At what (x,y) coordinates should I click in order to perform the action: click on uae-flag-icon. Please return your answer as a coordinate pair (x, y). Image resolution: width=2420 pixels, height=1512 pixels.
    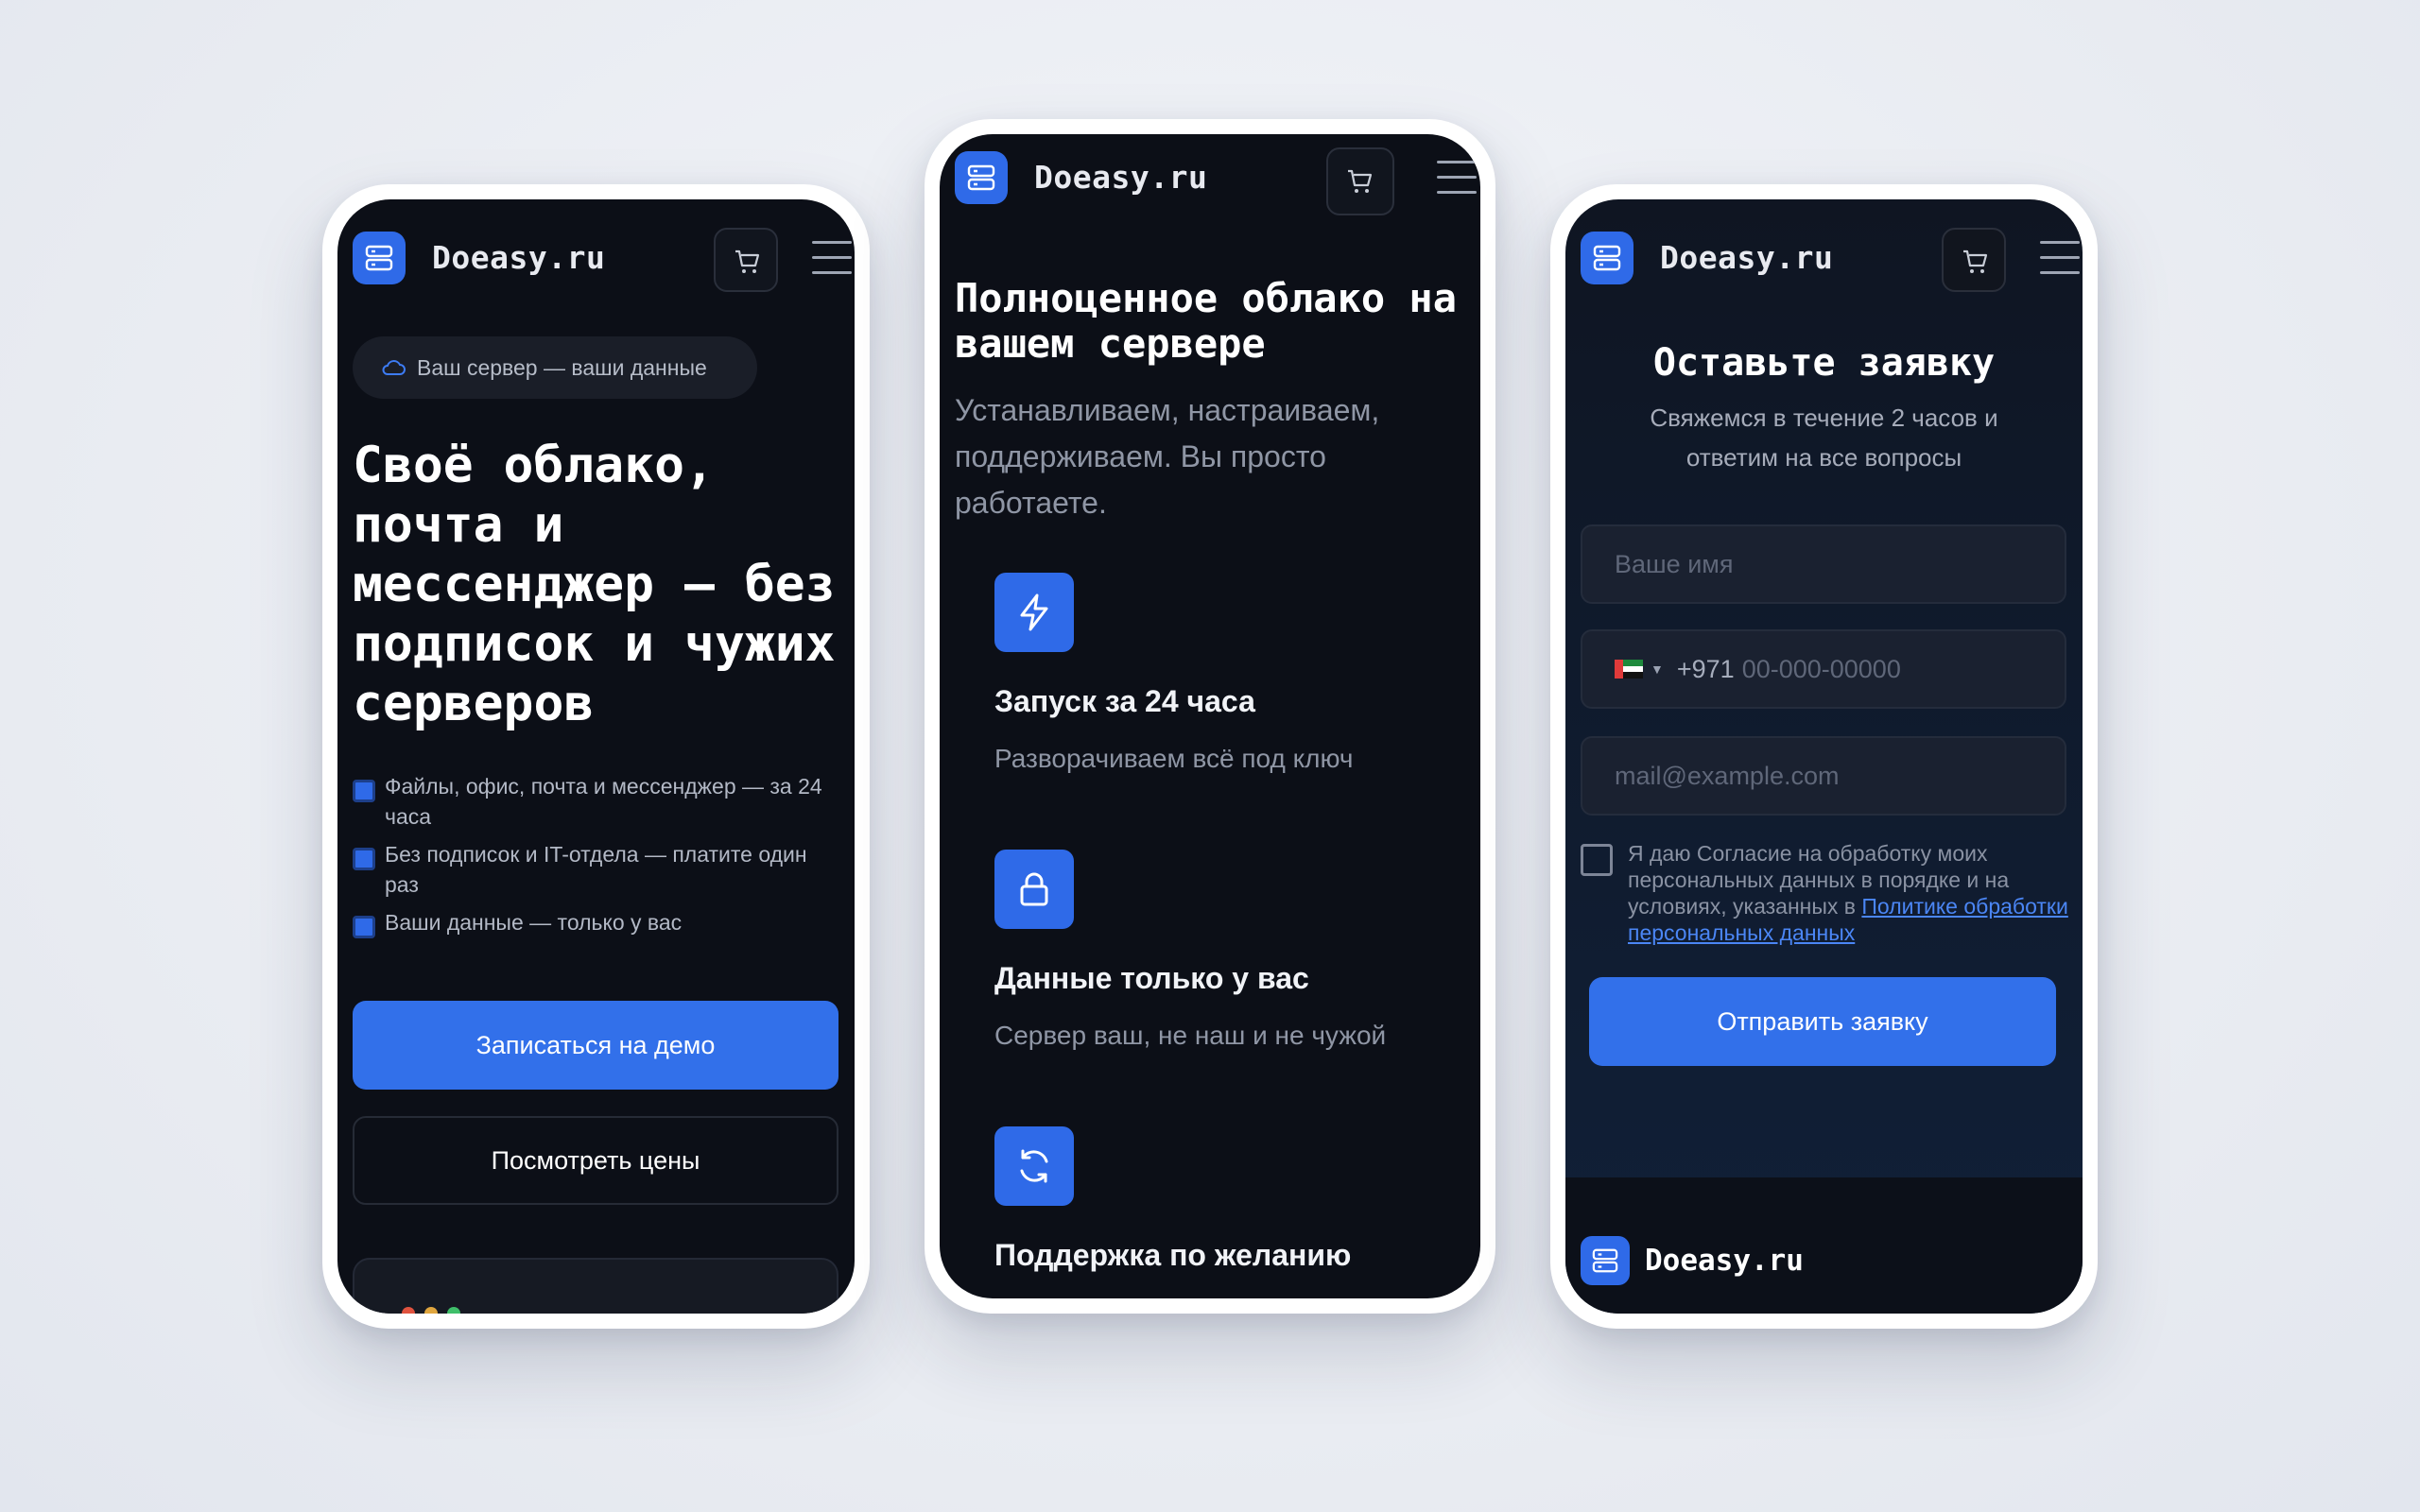
    Looking at the image, I should click on (1629, 669).